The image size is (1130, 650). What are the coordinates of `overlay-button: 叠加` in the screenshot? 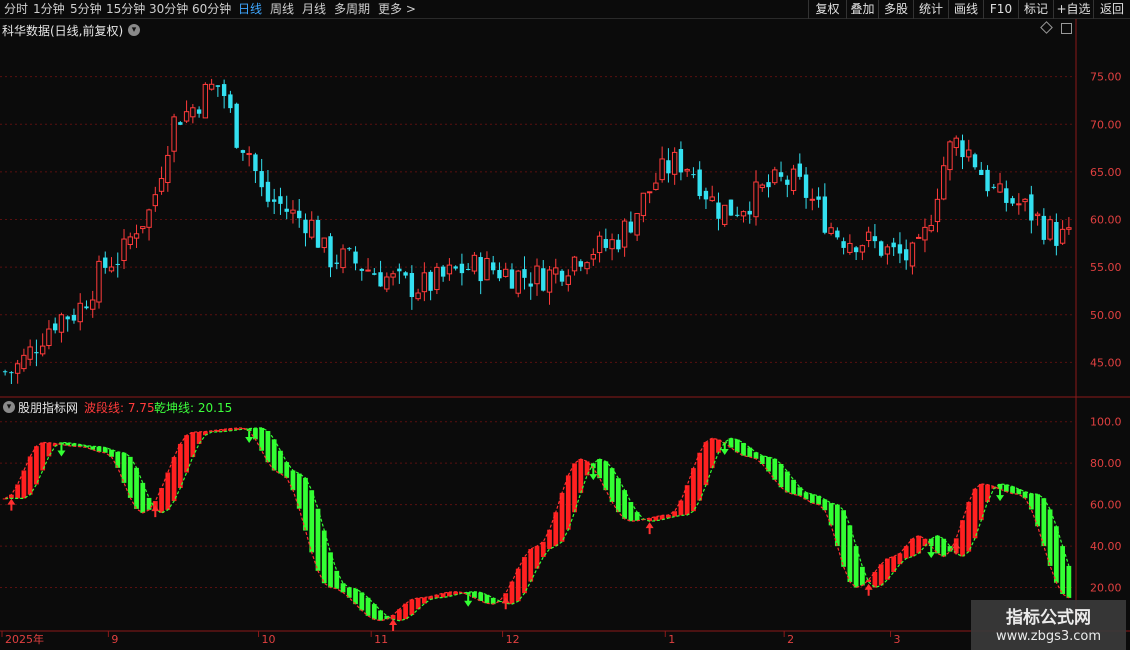 It's located at (862, 9).